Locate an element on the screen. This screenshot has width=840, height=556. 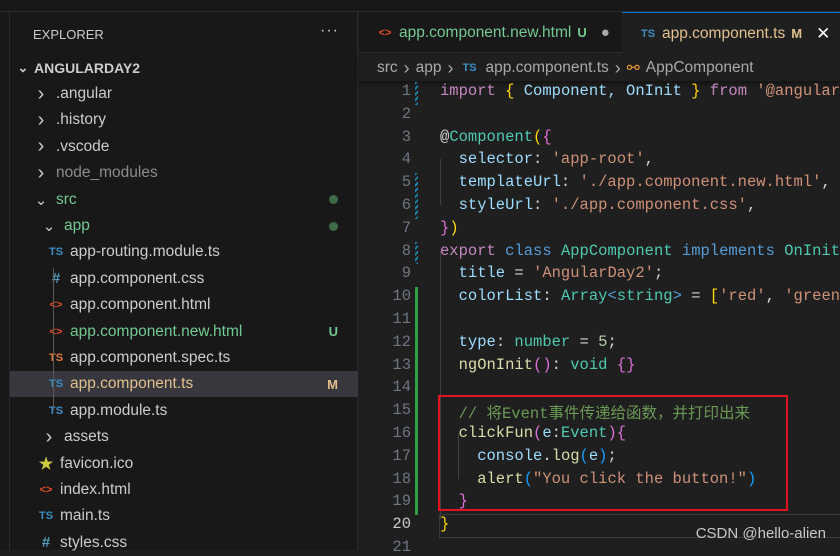
code-token: OnInit is located at coordinates (812, 250).